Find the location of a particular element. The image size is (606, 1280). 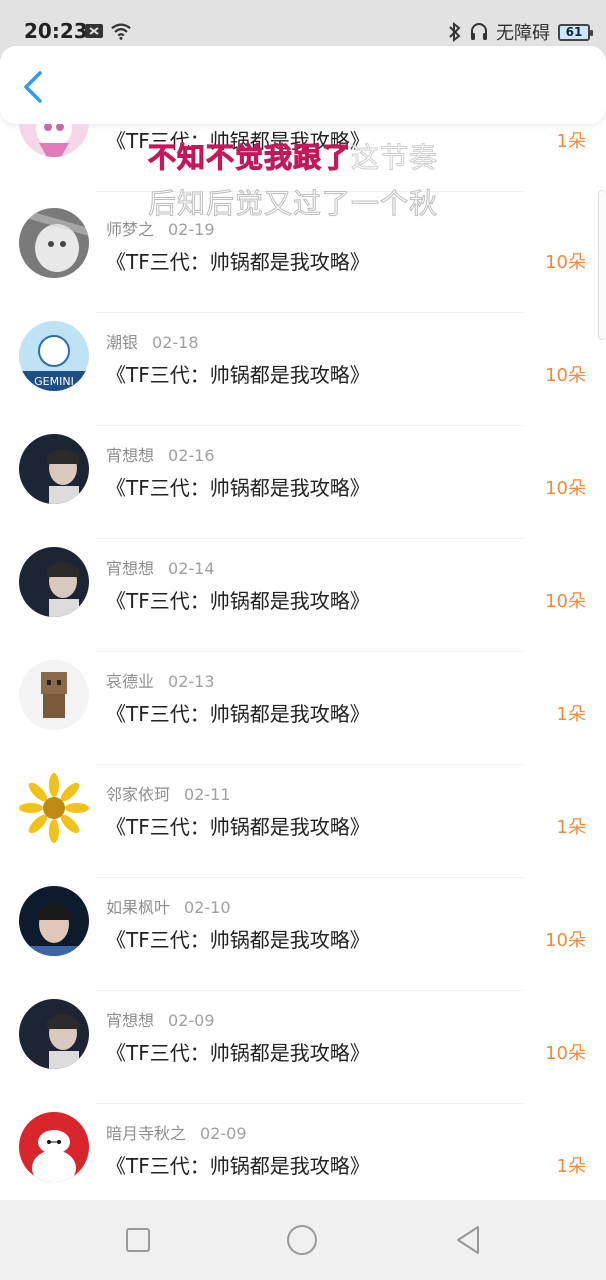

battery-level: 61 is located at coordinates (574, 32).